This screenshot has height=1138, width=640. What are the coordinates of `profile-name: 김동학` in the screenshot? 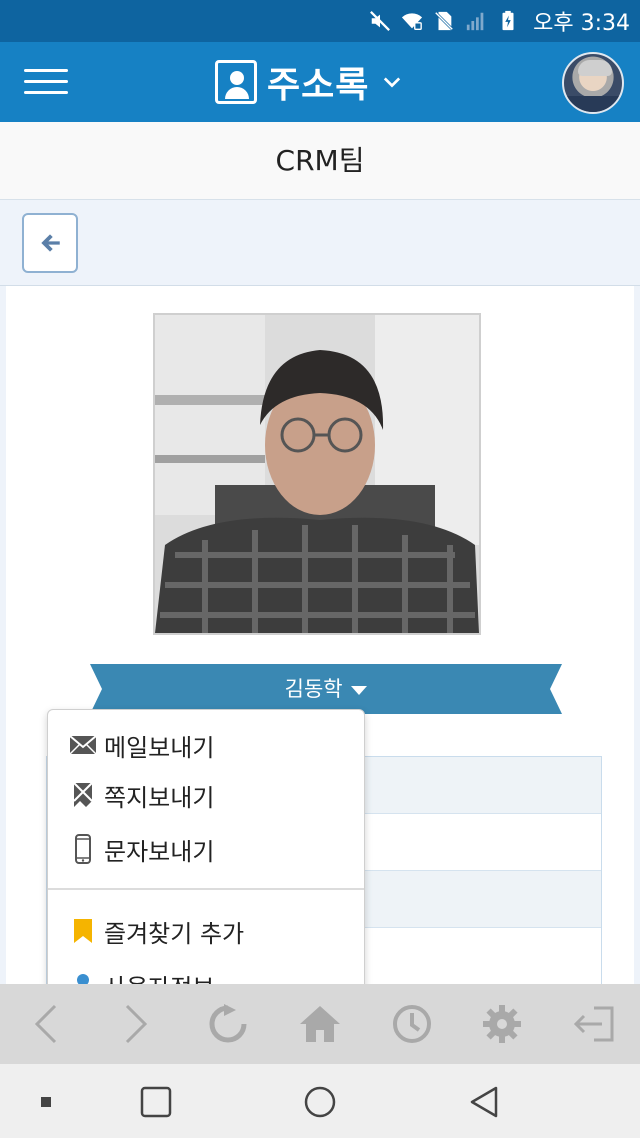 It's located at (313, 689).